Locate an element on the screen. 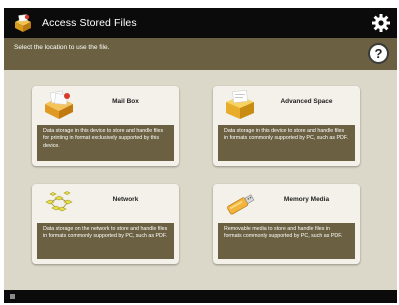 This screenshot has height=305, width=399. folder-box-icon is located at coordinates (23, 23).